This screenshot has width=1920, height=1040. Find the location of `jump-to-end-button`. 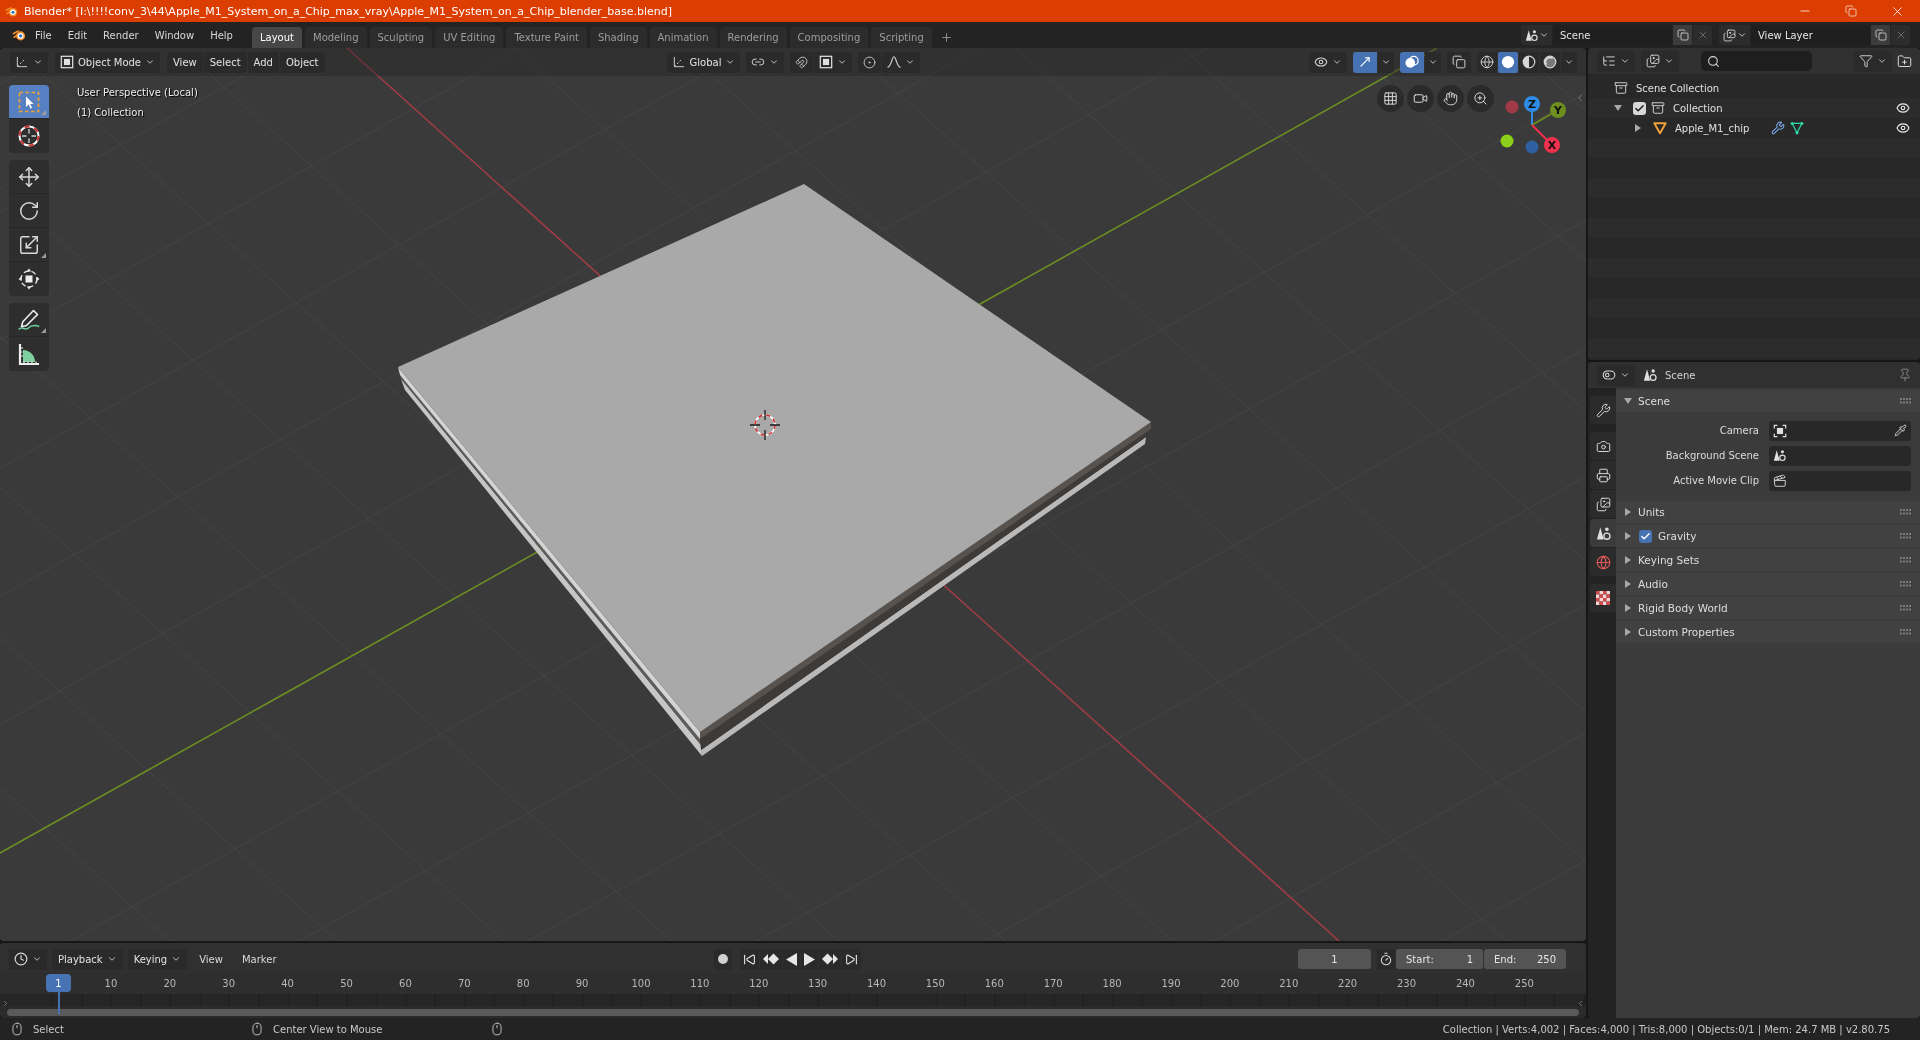

jump-to-end-button is located at coordinates (851, 959).